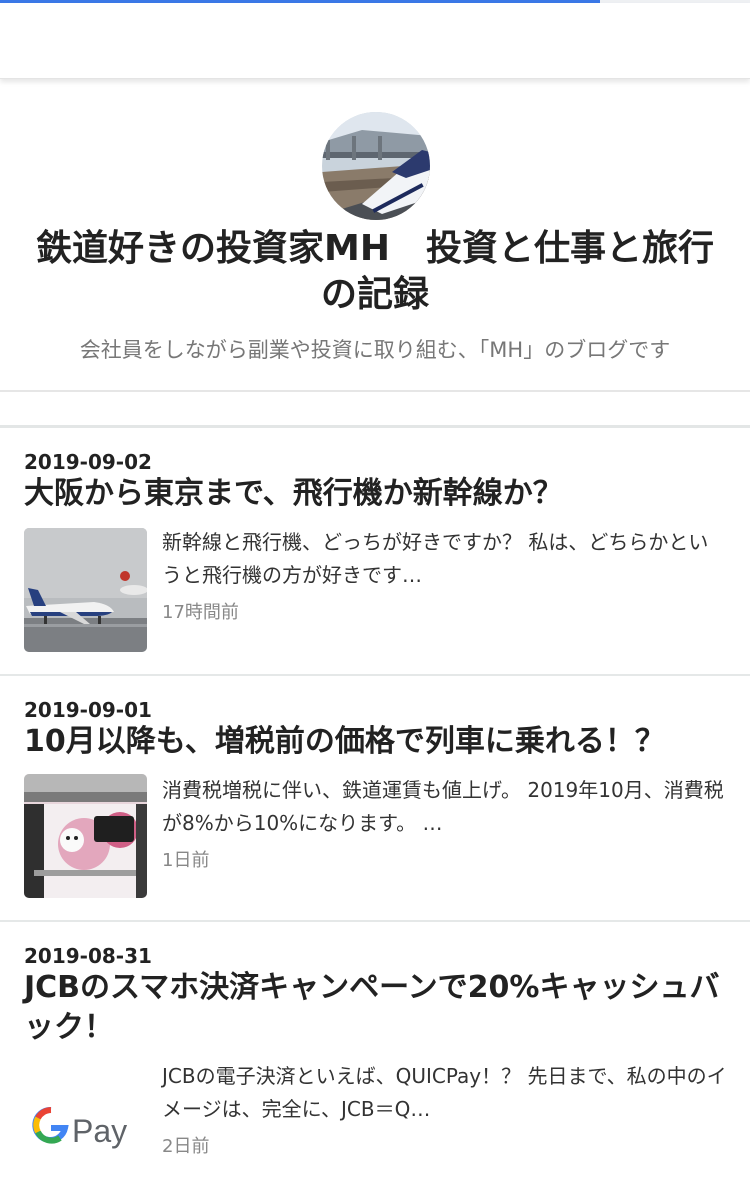 The image size is (750, 1200). Describe the element at coordinates (85, 836) in the screenshot. I see `entry-thumbnail-train-image` at that location.